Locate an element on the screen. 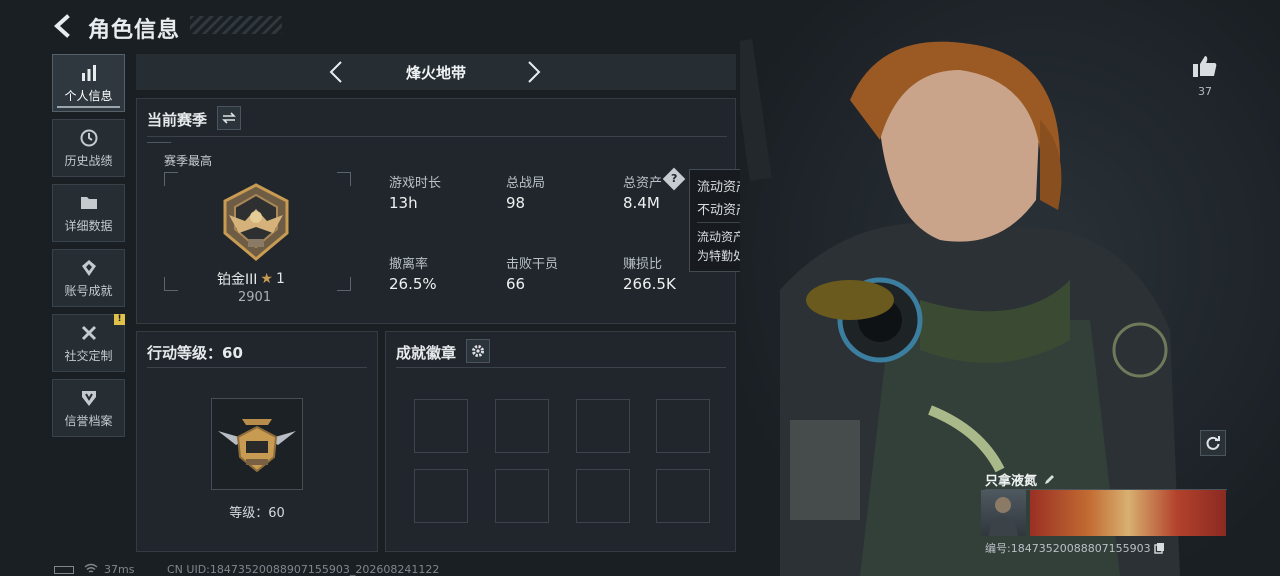 This screenshot has height=576, width=1280. level-emblem-frame is located at coordinates (257, 444).